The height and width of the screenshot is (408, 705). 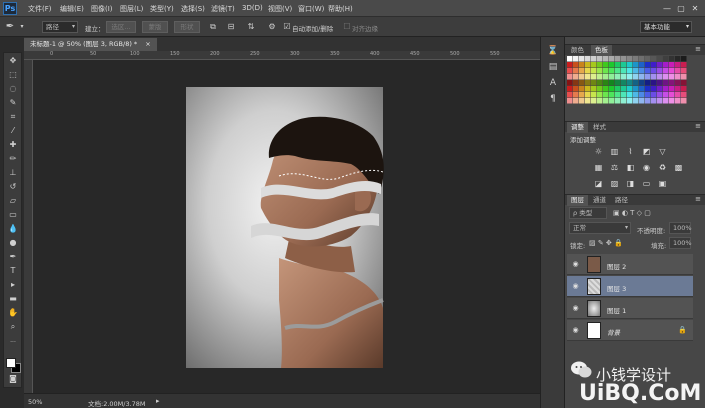 I want to click on tab-layers: 图层, so click(x=577, y=200).